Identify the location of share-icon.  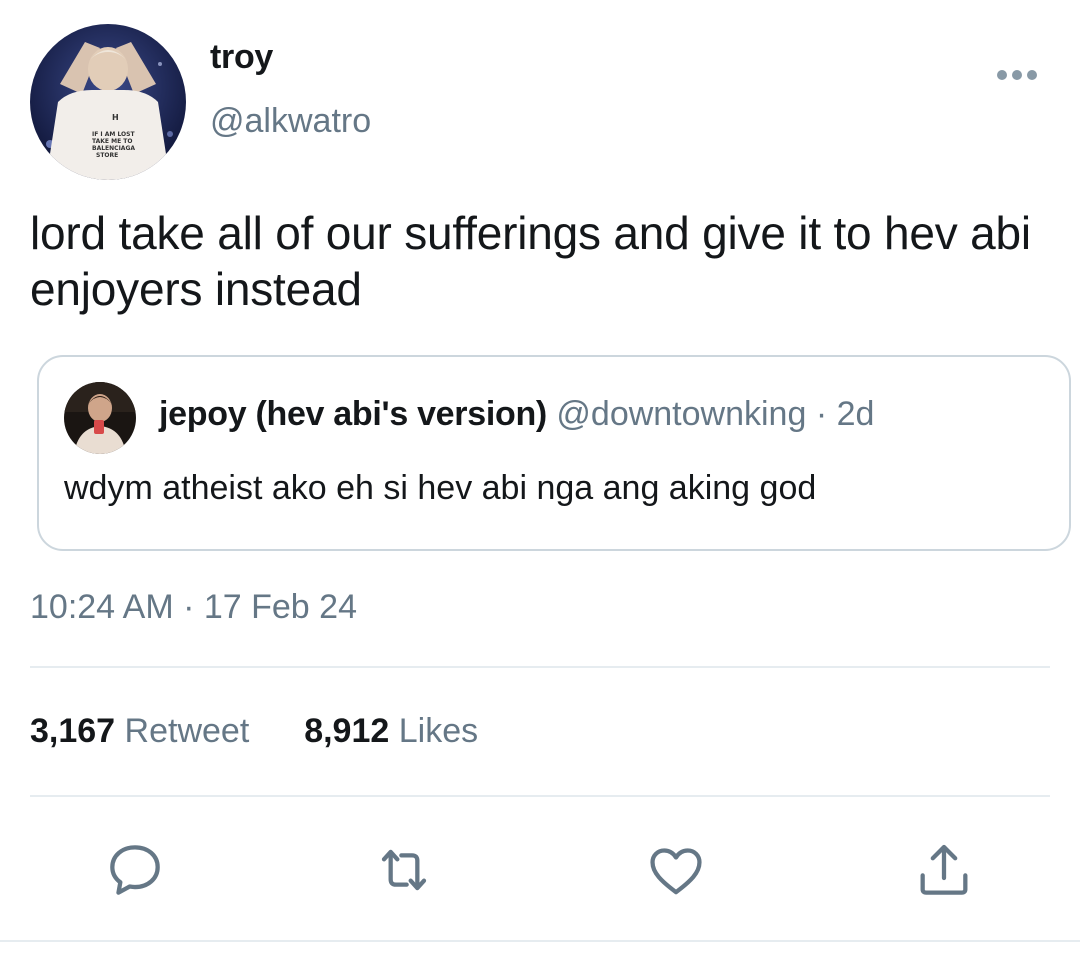
(944, 869).